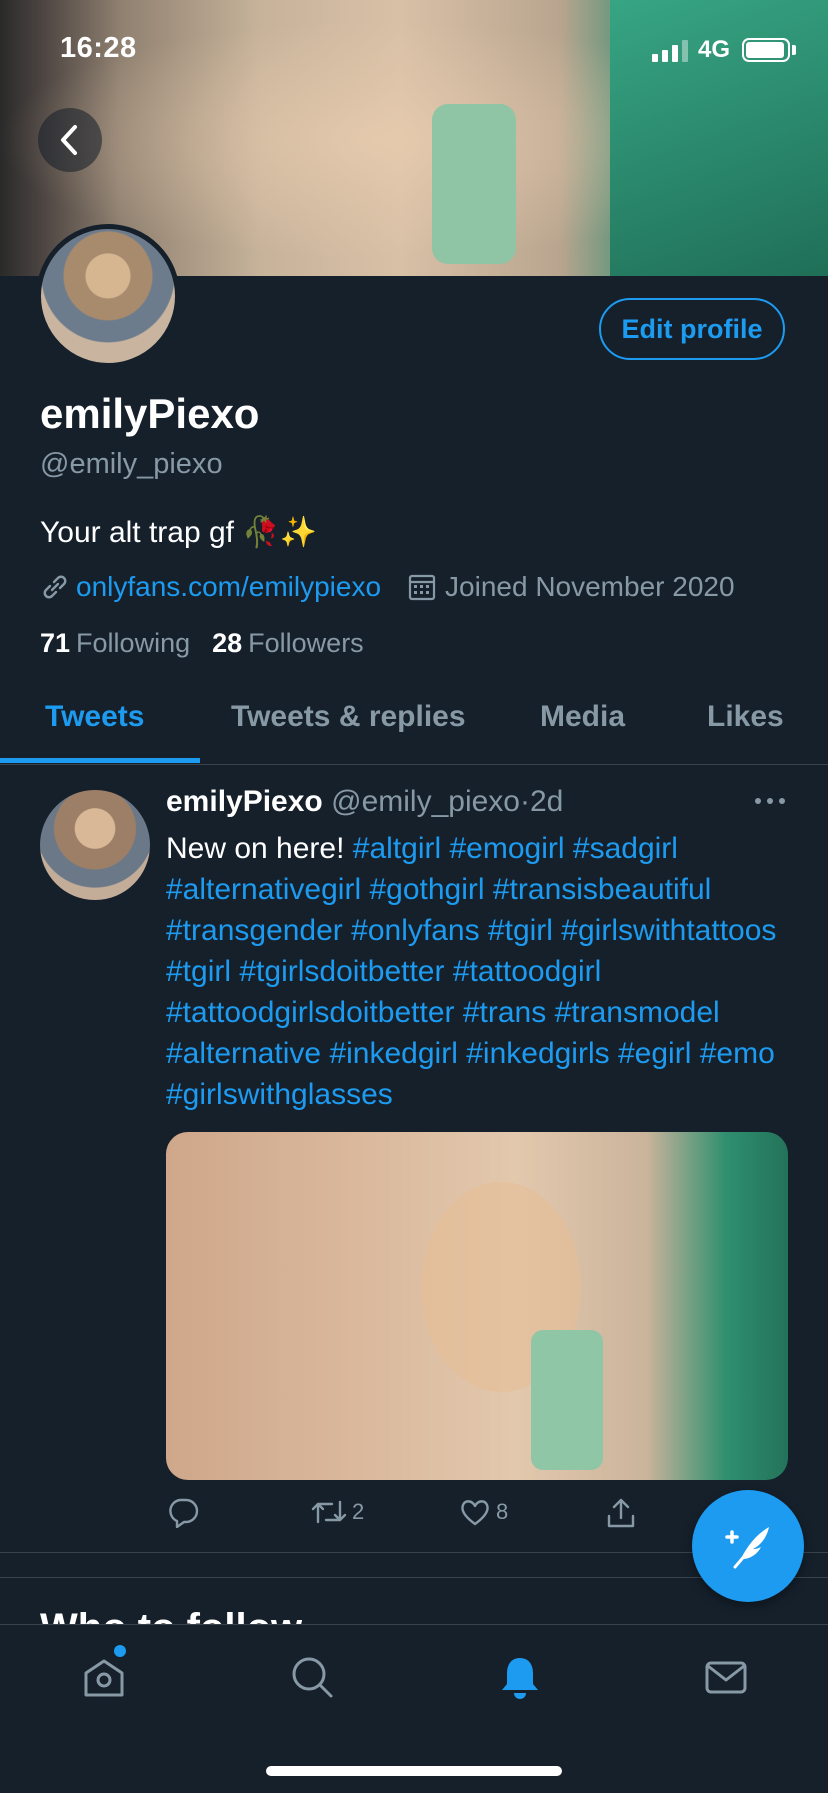  What do you see at coordinates (670, 51) in the screenshot?
I see `signal-icon` at bounding box center [670, 51].